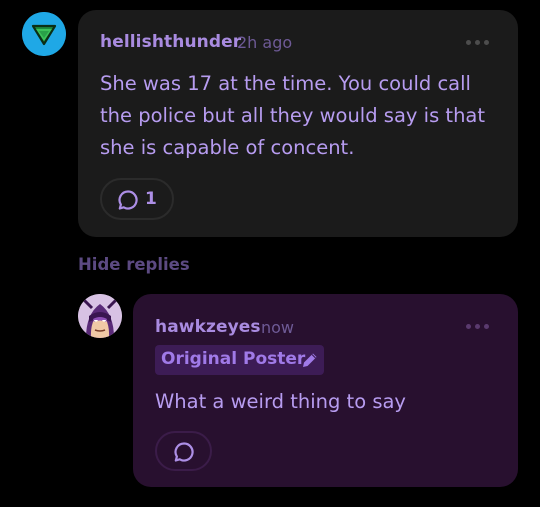 The height and width of the screenshot is (507, 540). What do you see at coordinates (170, 42) in the screenshot?
I see `comment-username: hellishthunder` at bounding box center [170, 42].